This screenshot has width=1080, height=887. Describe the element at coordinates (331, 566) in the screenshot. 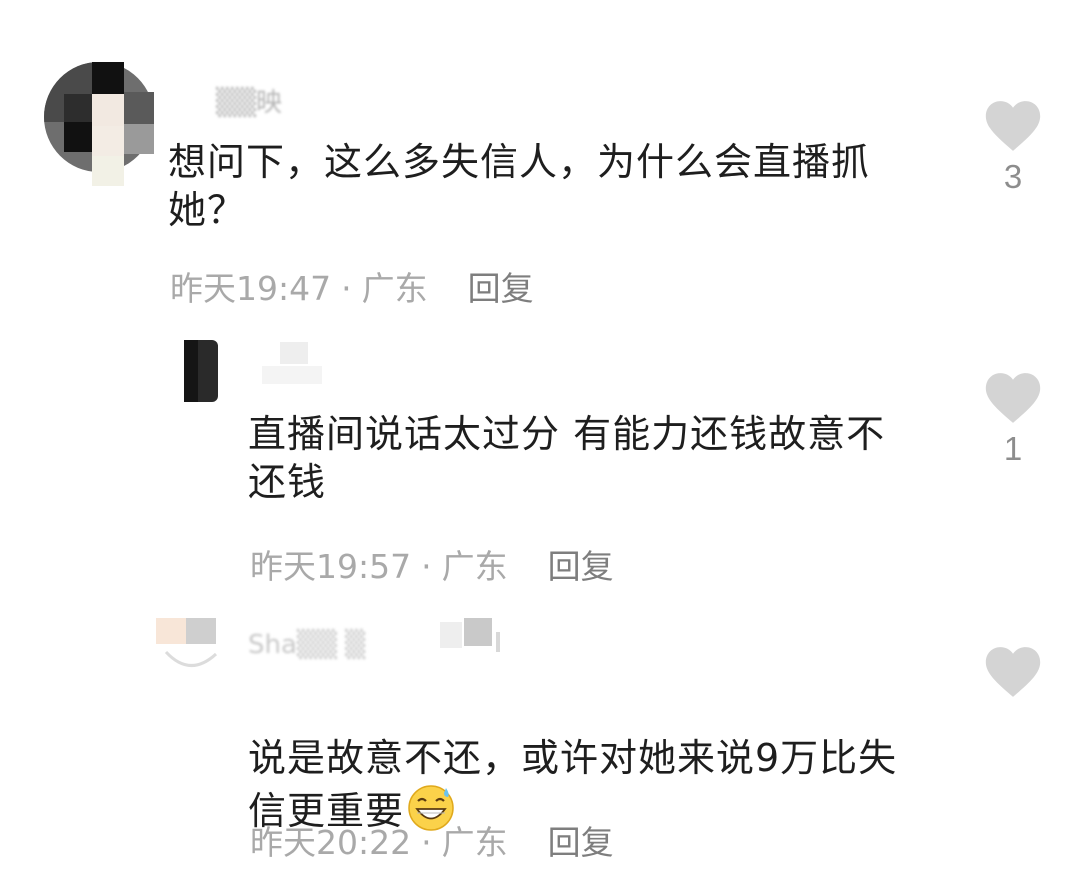

I see `timestamp: 昨天19:57` at that location.